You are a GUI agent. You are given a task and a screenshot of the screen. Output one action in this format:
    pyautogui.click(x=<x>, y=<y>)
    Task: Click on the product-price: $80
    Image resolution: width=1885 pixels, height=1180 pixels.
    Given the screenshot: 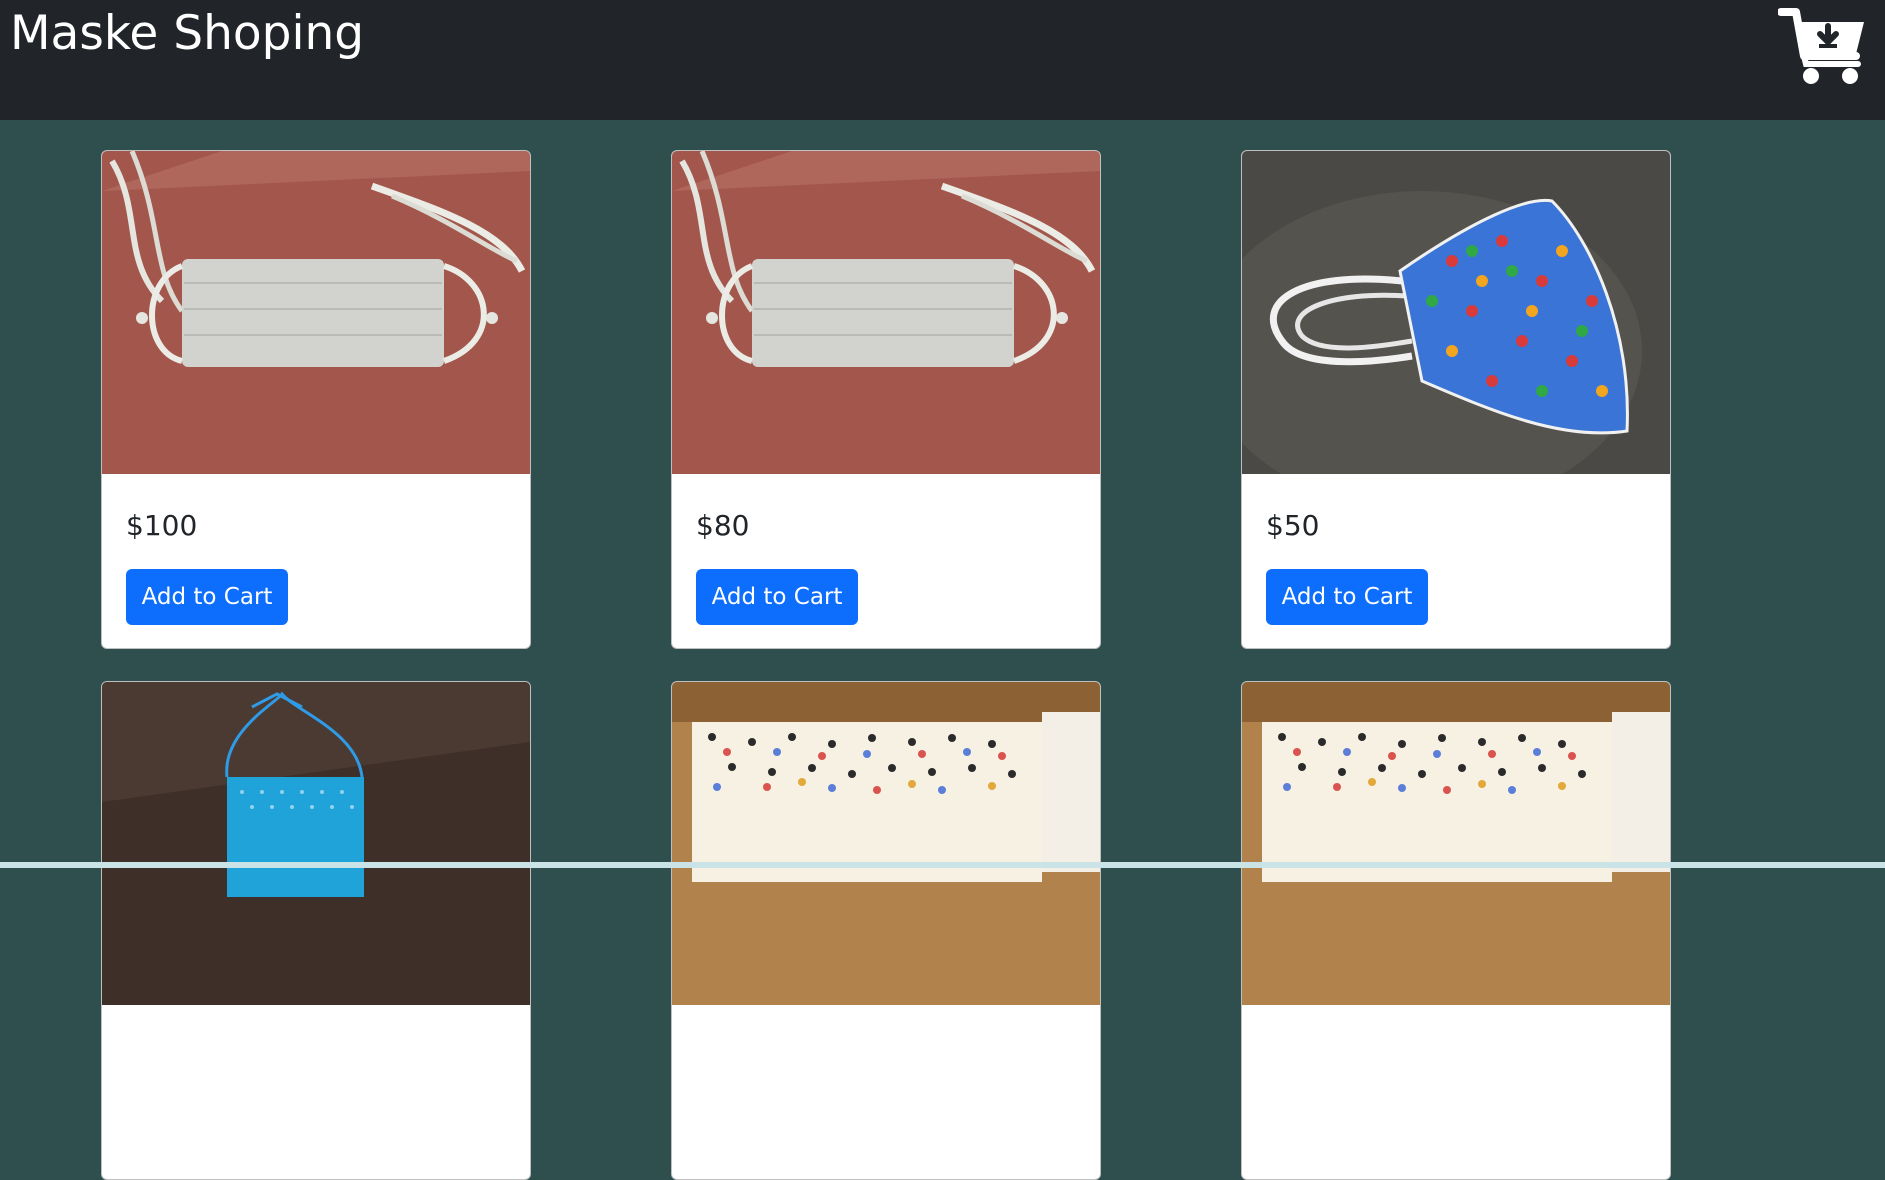 What is the action you would take?
    pyautogui.click(x=723, y=525)
    